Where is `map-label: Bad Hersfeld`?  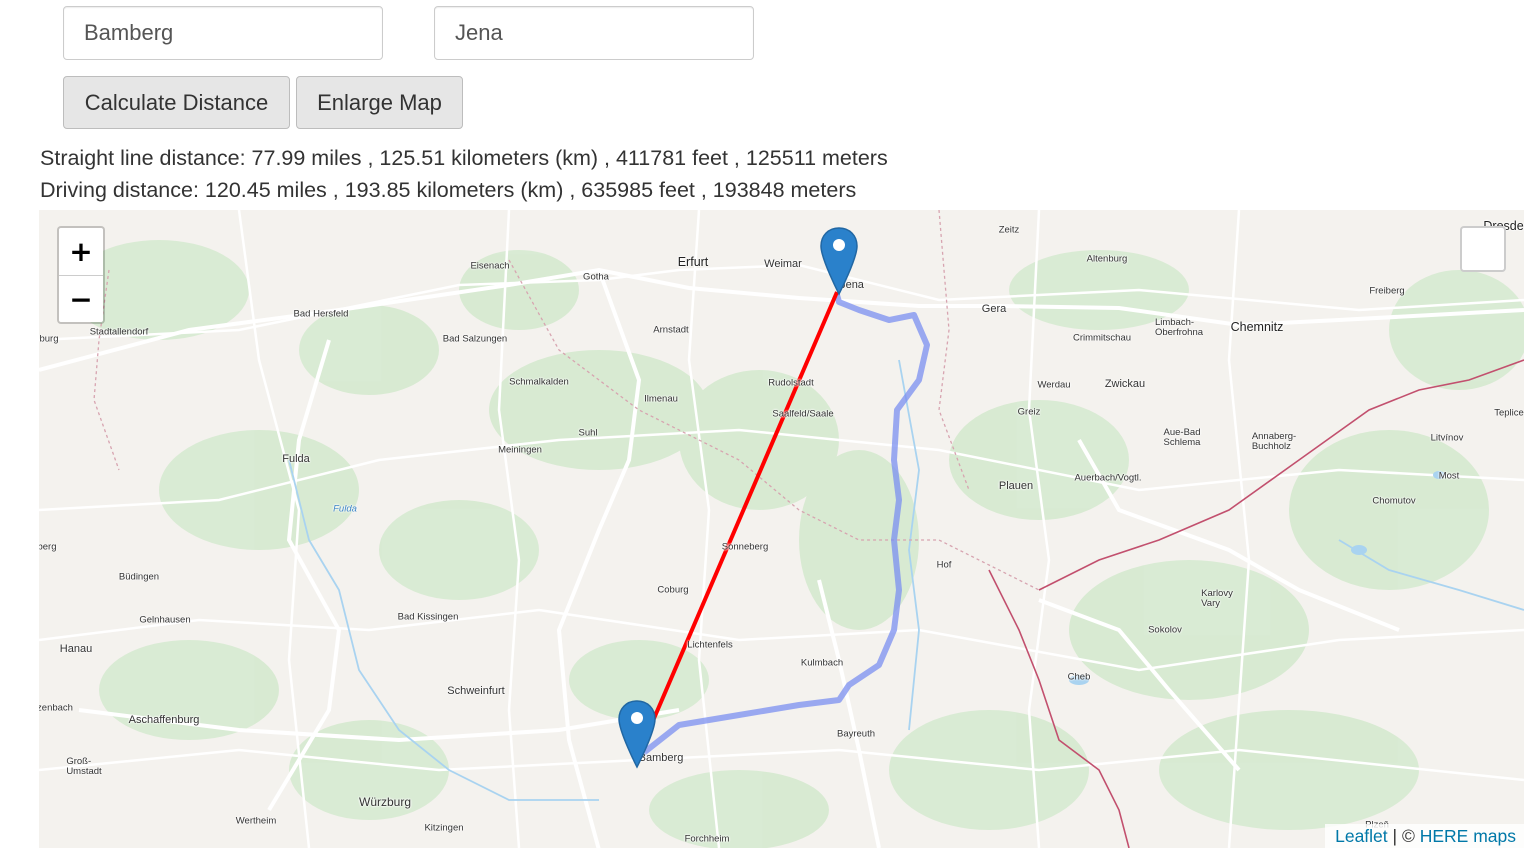 map-label: Bad Hersfeld is located at coordinates (321, 314).